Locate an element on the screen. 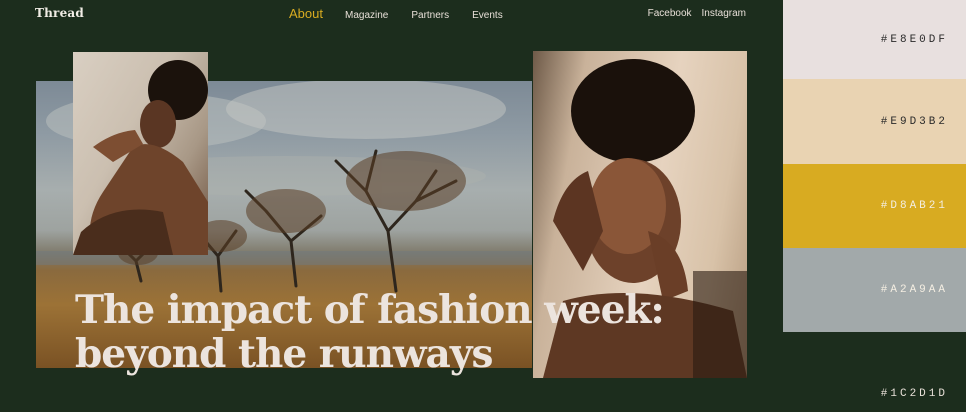 The height and width of the screenshot is (412, 966). swatch-light-gray: #E8E0DF is located at coordinates (874, 39).